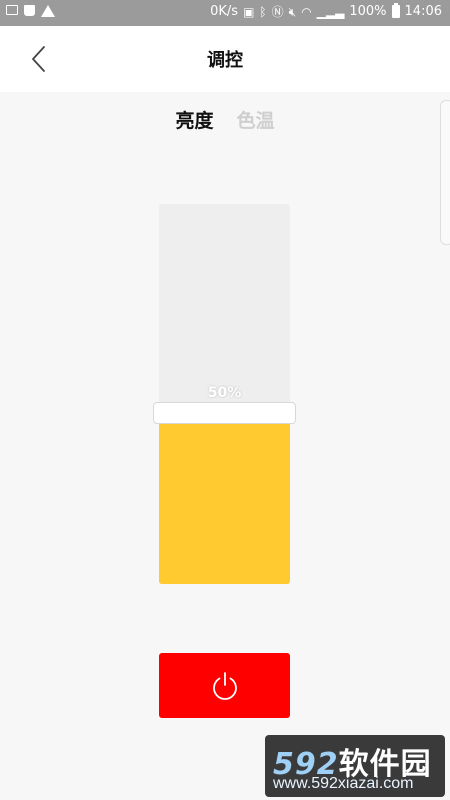 The height and width of the screenshot is (800, 450). Describe the element at coordinates (330, 11) in the screenshot. I see `signal-icon: ▁▂▃` at that location.